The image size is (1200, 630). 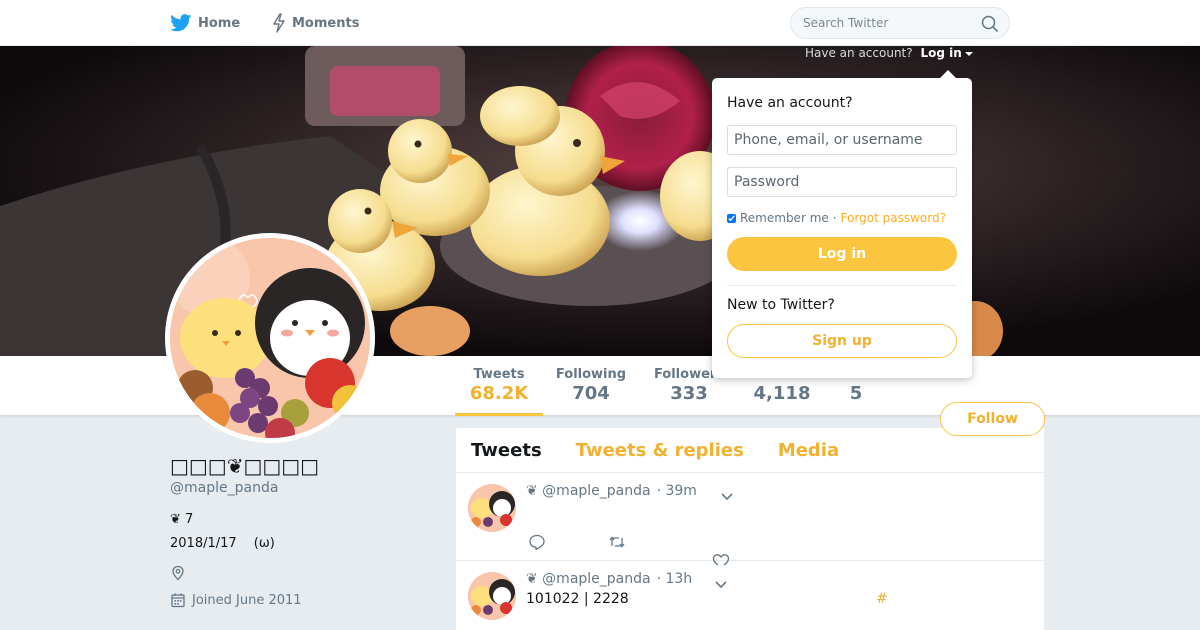 What do you see at coordinates (881, 23) in the screenshot?
I see `search-input` at bounding box center [881, 23].